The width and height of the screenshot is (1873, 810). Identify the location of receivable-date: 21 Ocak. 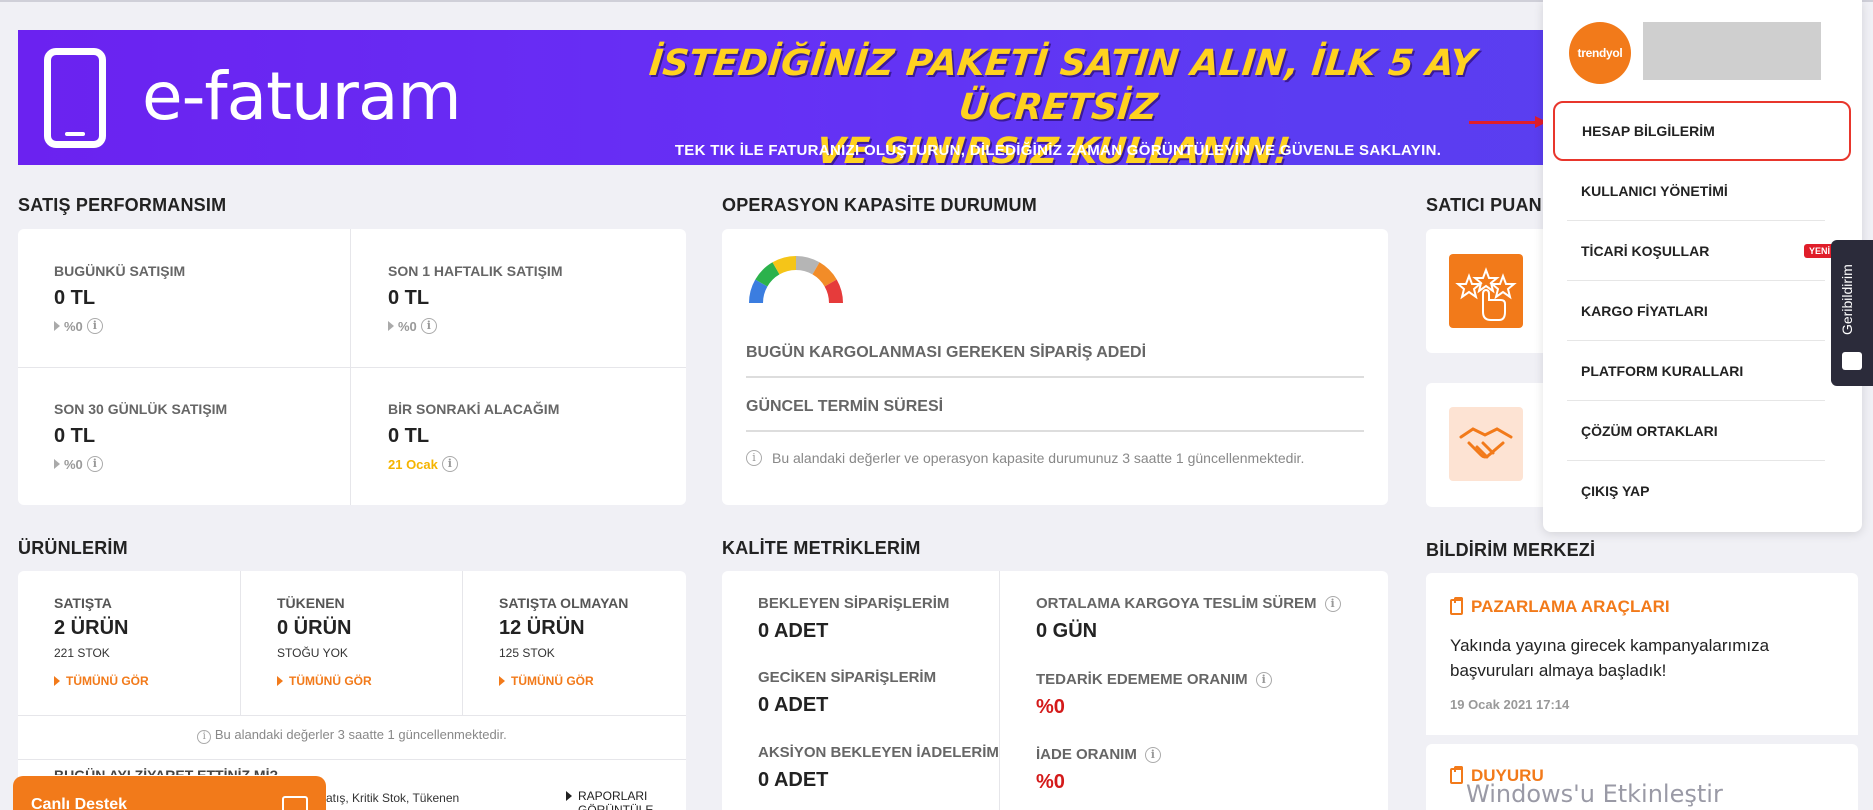
(413, 464).